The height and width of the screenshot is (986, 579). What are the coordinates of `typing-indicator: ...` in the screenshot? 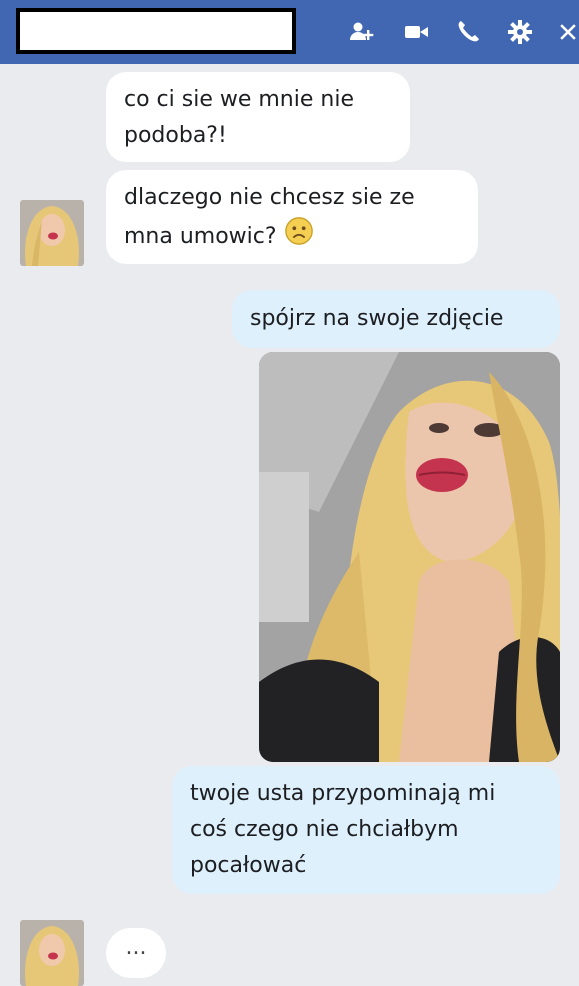 It's located at (136, 953).